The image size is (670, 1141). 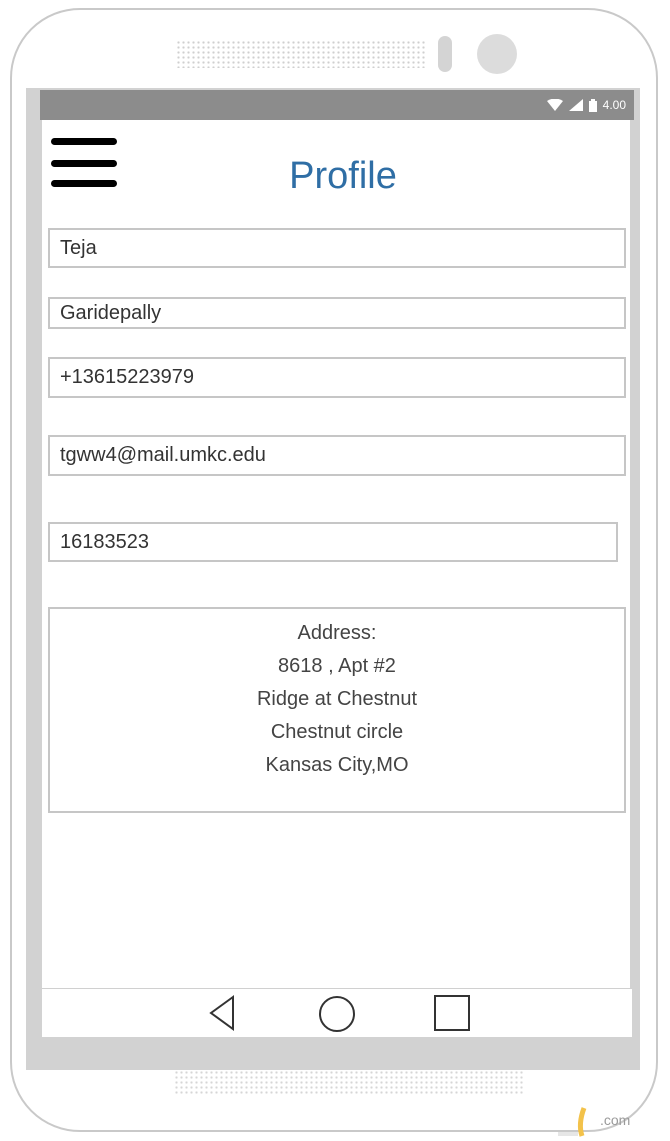 What do you see at coordinates (337, 377) in the screenshot?
I see `phone-field: +13615223979` at bounding box center [337, 377].